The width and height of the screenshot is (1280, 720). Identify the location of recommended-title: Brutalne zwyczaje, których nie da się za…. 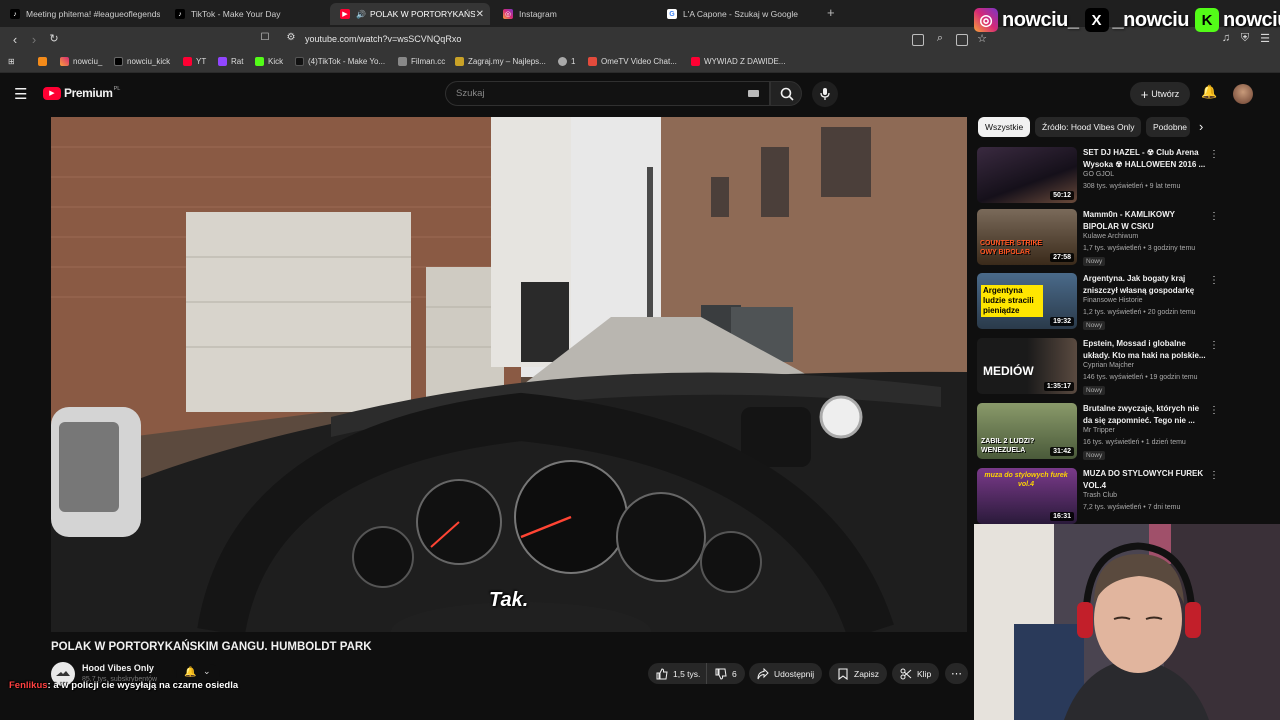
(1145, 414).